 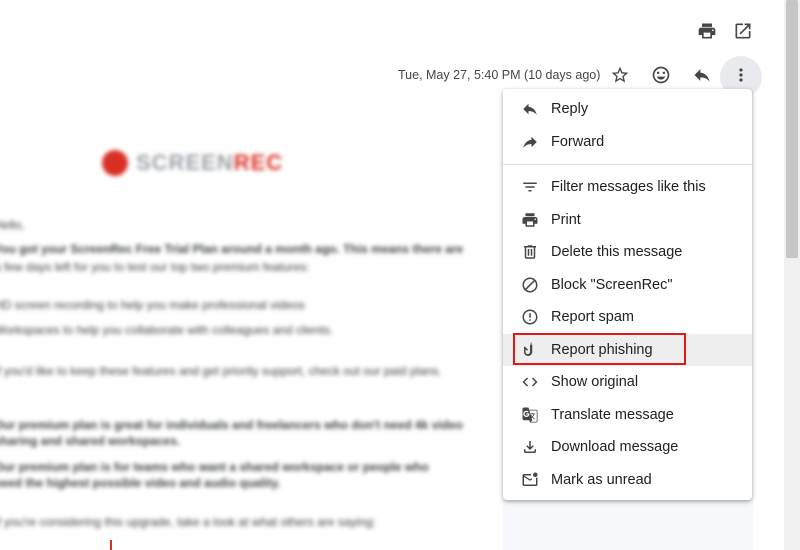 I want to click on mark-unread-icon, so click(x=530, y=480).